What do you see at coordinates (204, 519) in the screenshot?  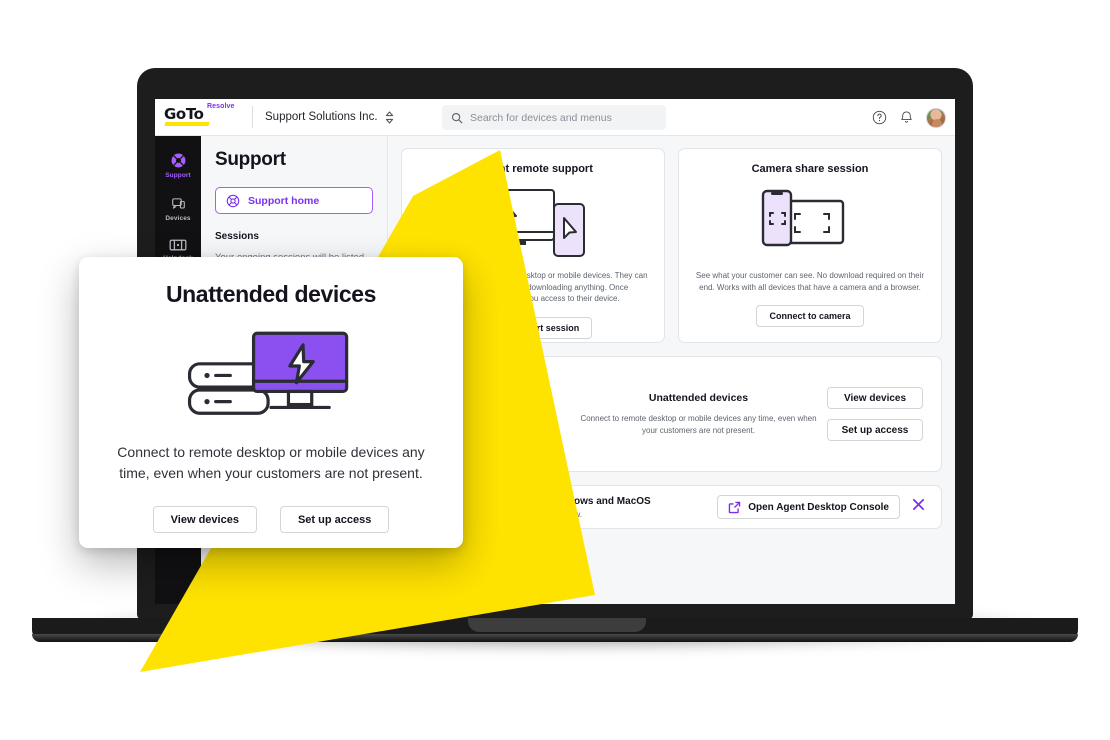 I see `overlay-view-devices-button: View devices` at bounding box center [204, 519].